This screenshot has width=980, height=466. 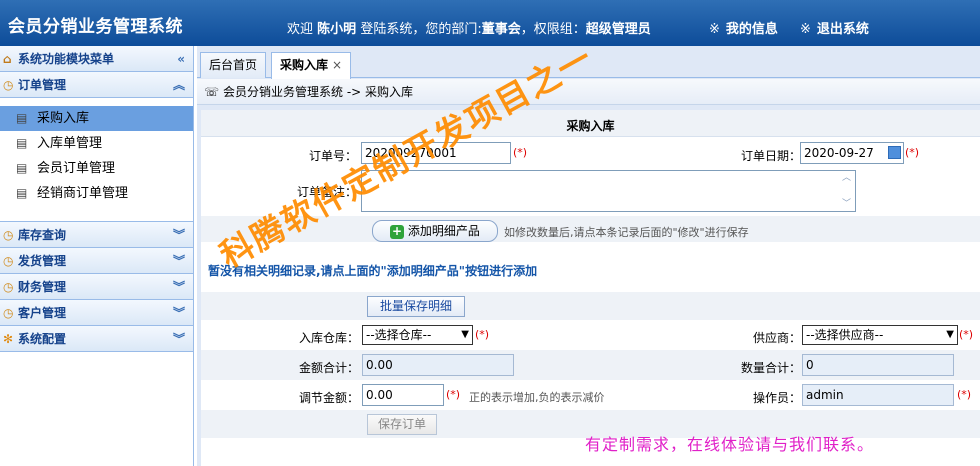 What do you see at coordinates (846, 204) in the screenshot?
I see `scroll-down-icon: ﹀` at bounding box center [846, 204].